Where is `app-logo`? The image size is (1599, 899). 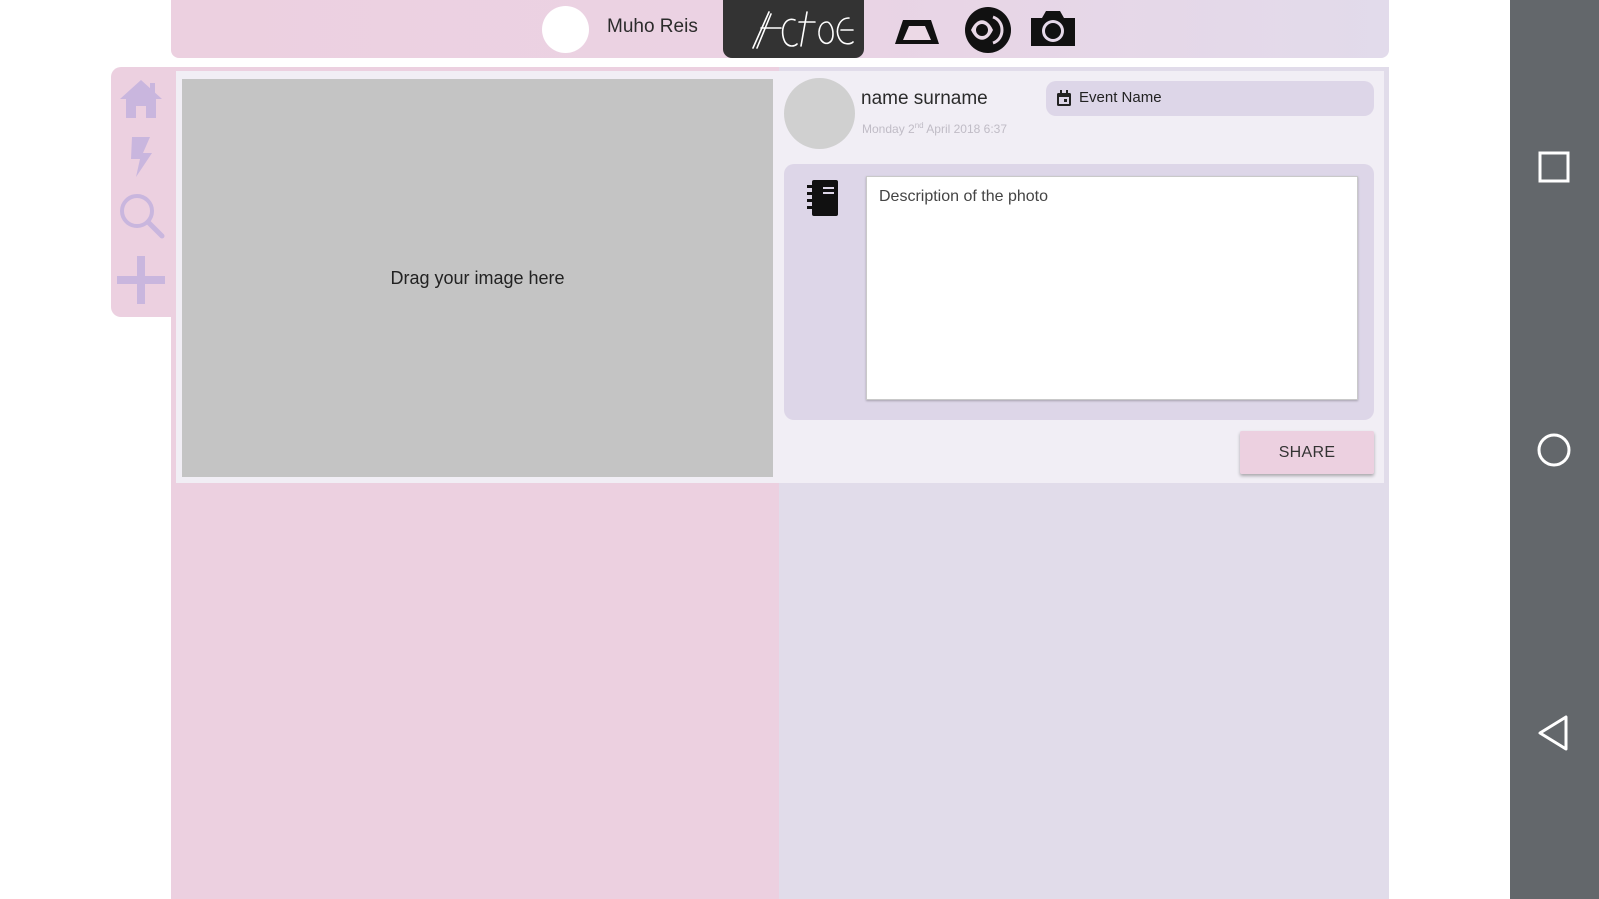 app-logo is located at coordinates (793, 29).